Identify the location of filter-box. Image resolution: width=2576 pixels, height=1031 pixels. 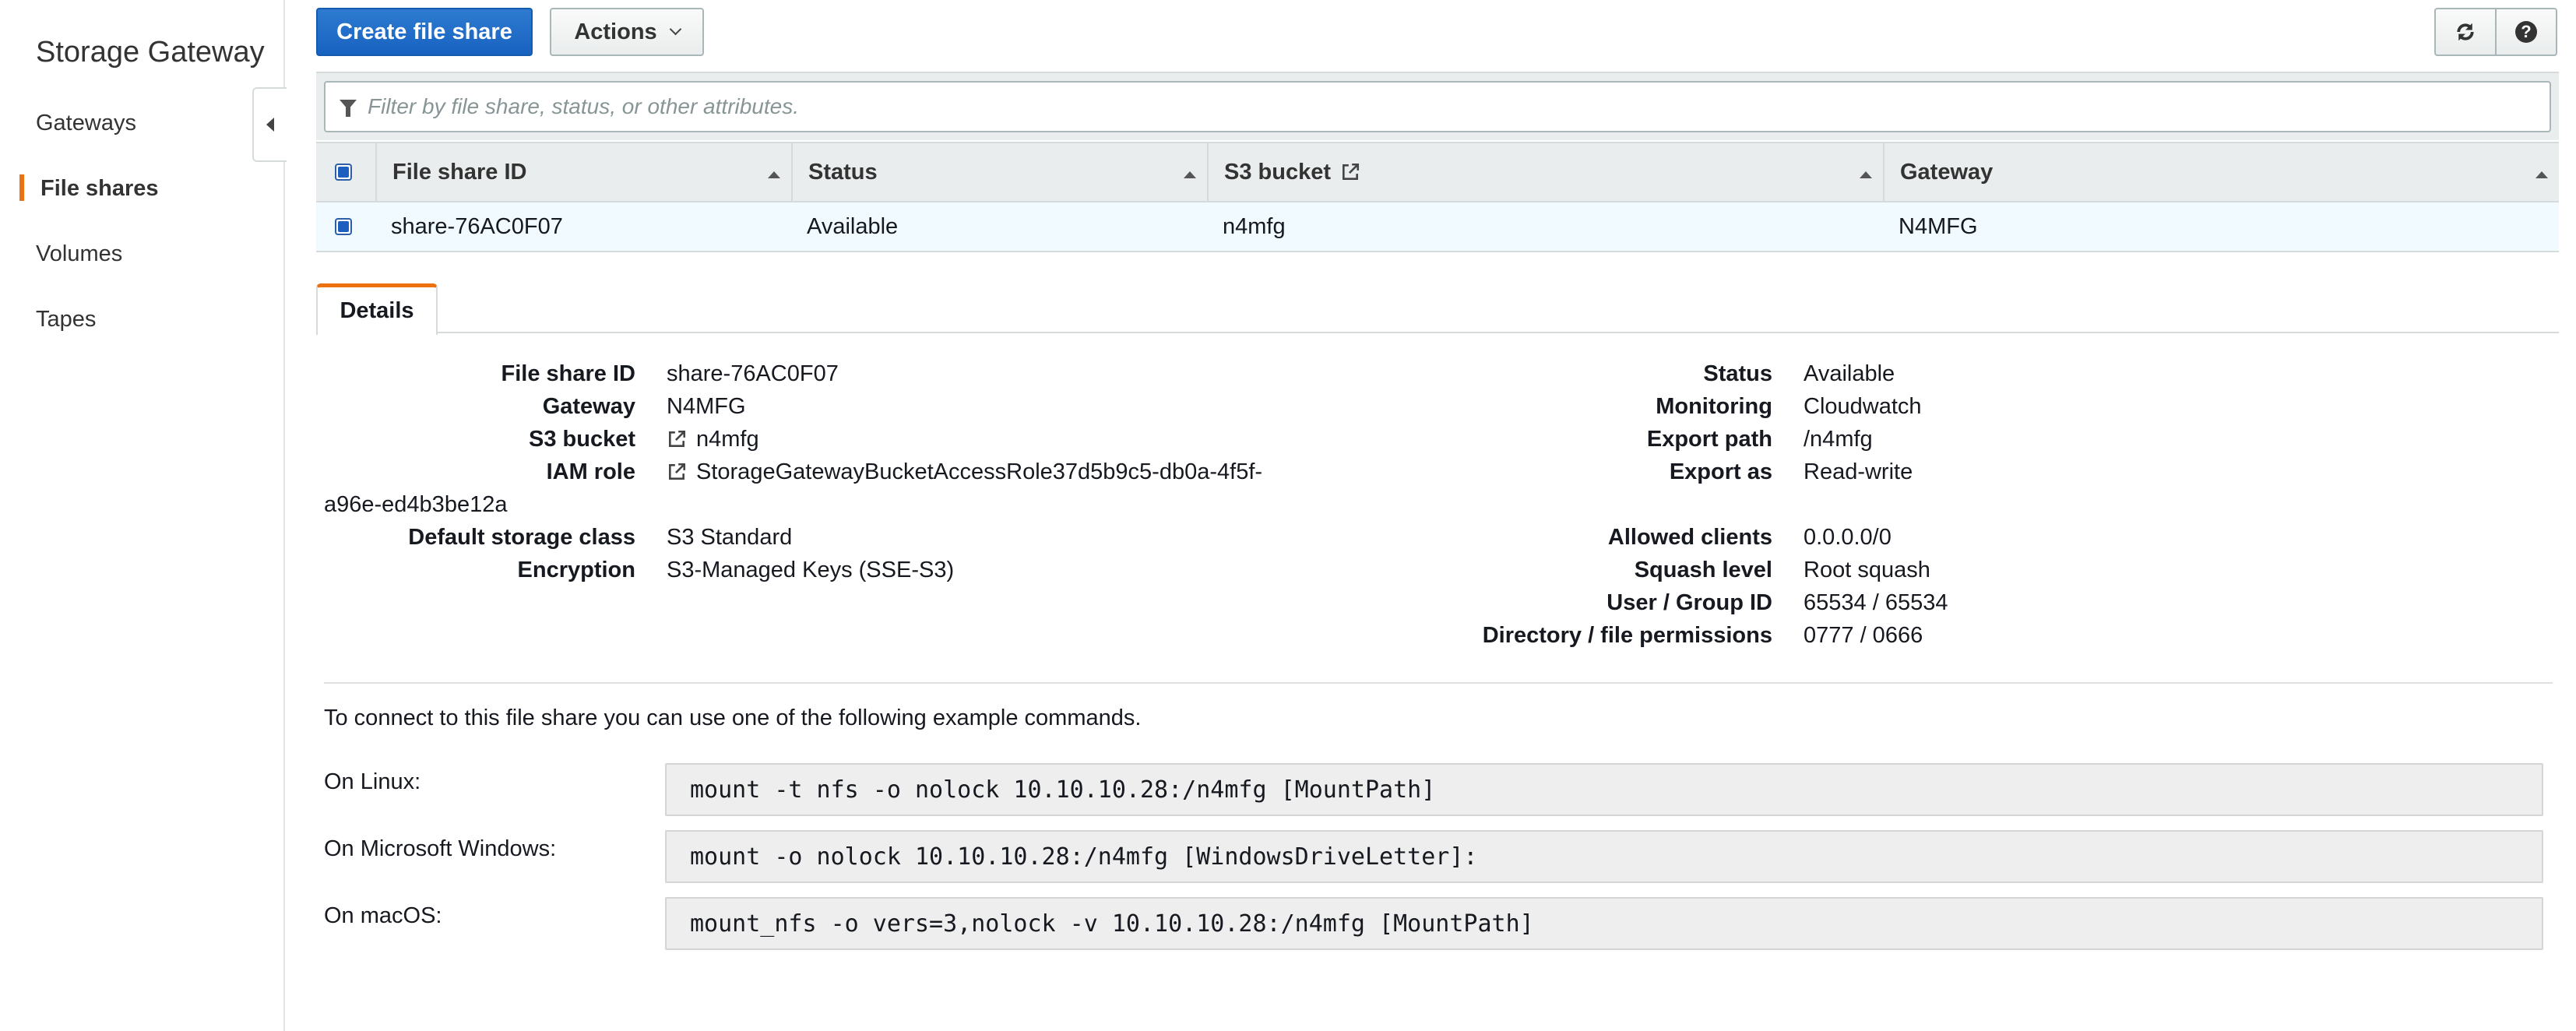
(1437, 106).